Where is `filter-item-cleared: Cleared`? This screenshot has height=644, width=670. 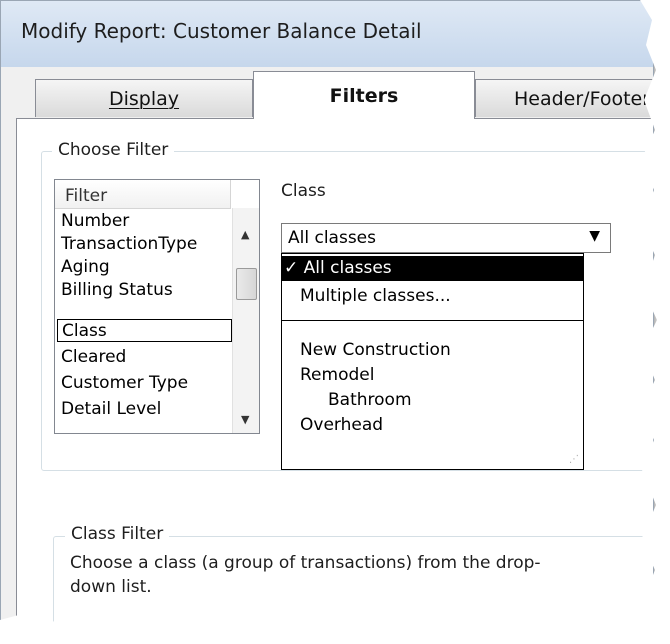 filter-item-cleared: Cleared is located at coordinates (144, 357).